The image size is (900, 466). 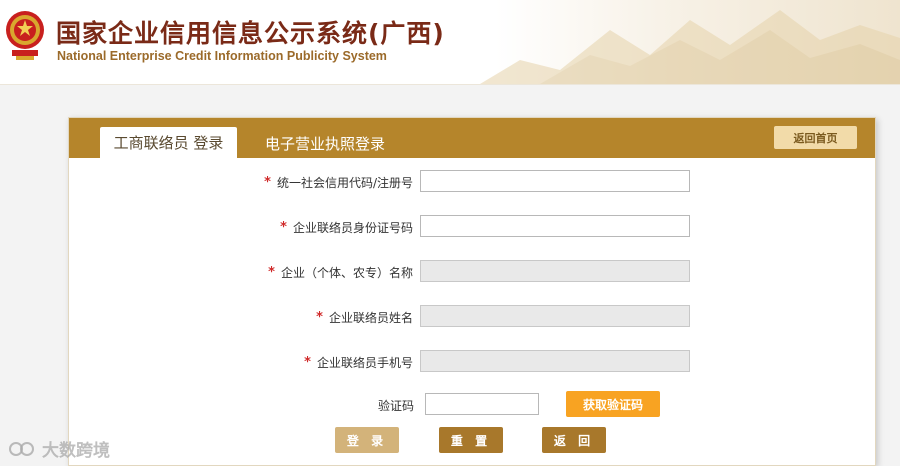 What do you see at coordinates (25, 35) in the screenshot?
I see `national-emblem-icon` at bounding box center [25, 35].